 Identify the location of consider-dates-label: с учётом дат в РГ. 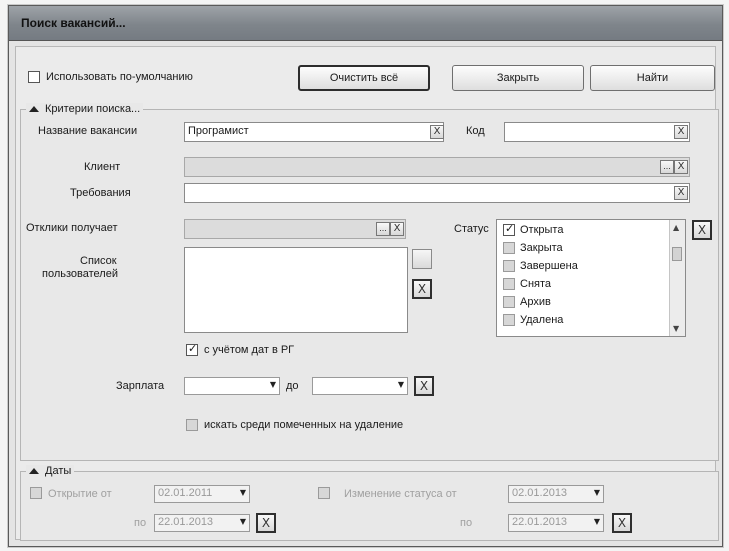
(249, 350).